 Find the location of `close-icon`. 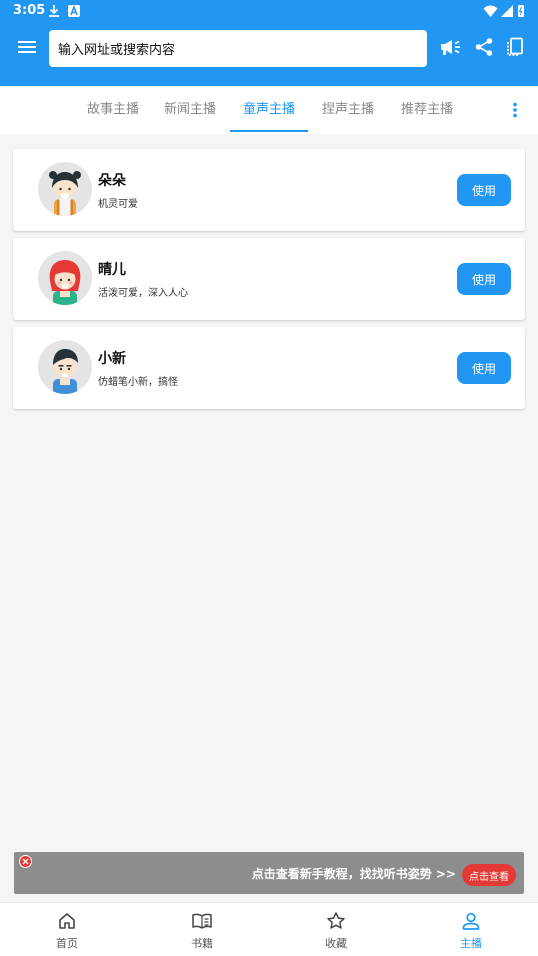

close-icon is located at coordinates (25, 861).